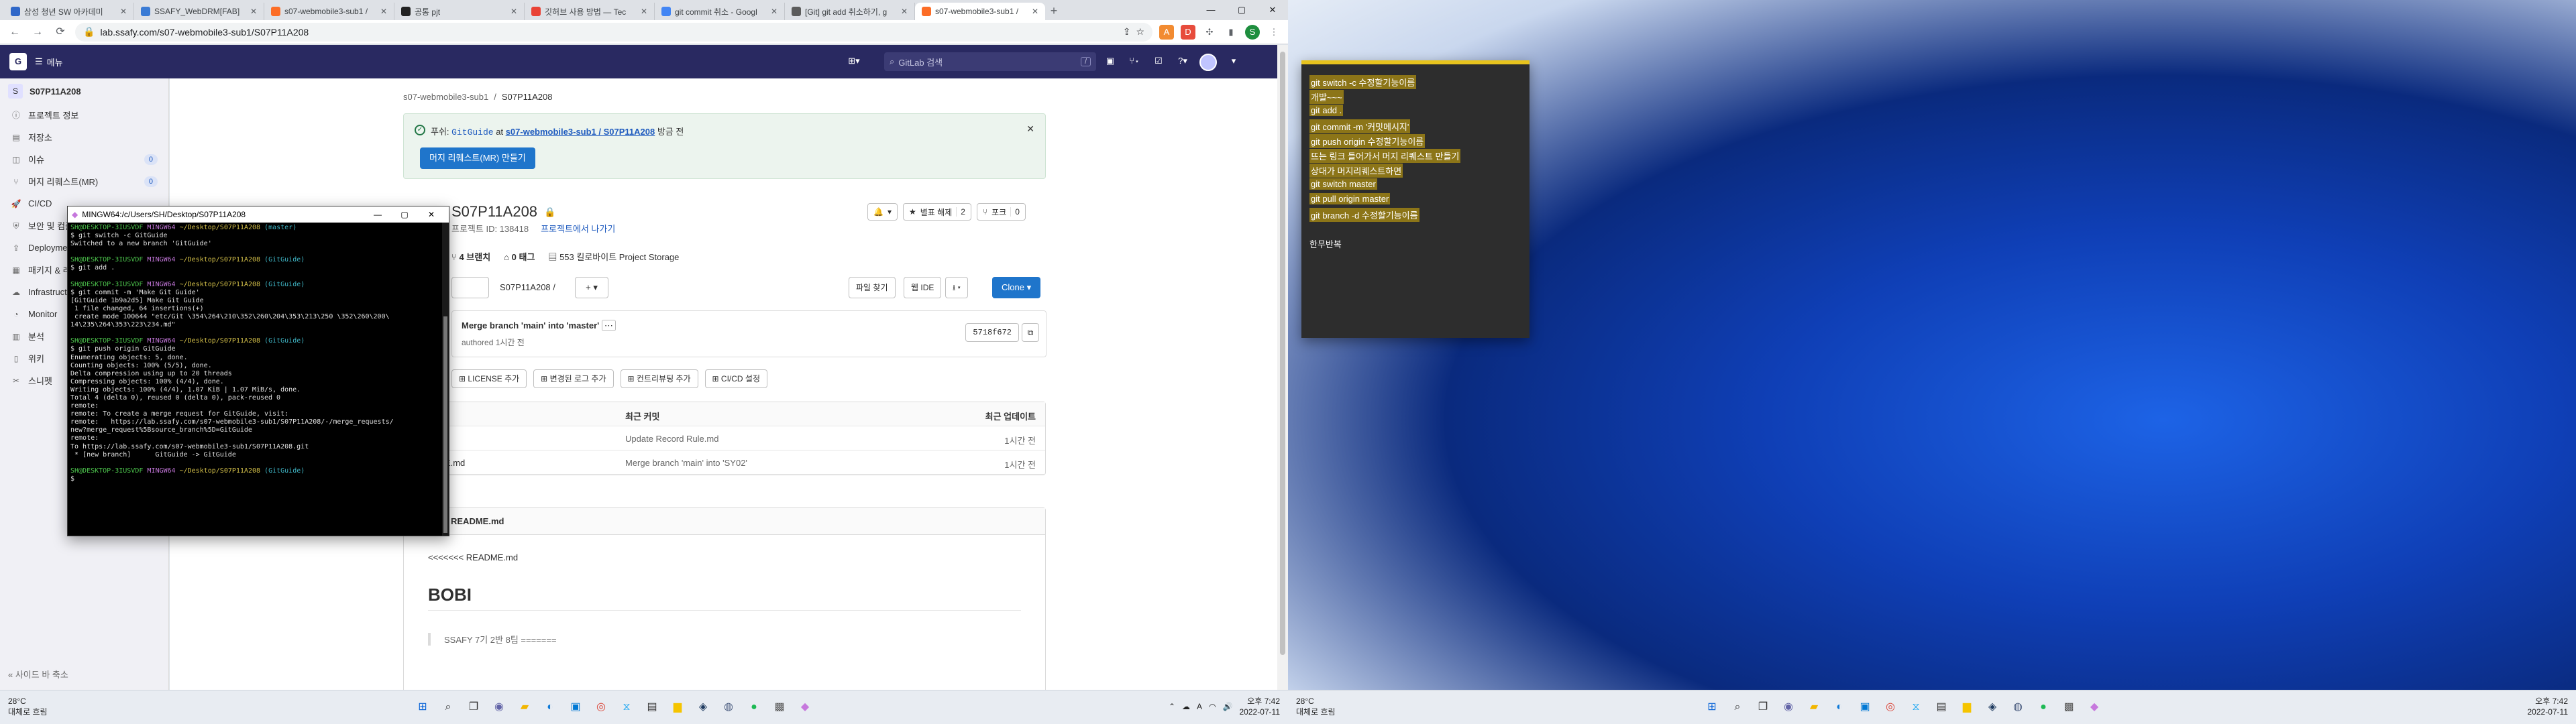 The image size is (2576, 724). I want to click on volume-icon: 🔊, so click(1228, 707).